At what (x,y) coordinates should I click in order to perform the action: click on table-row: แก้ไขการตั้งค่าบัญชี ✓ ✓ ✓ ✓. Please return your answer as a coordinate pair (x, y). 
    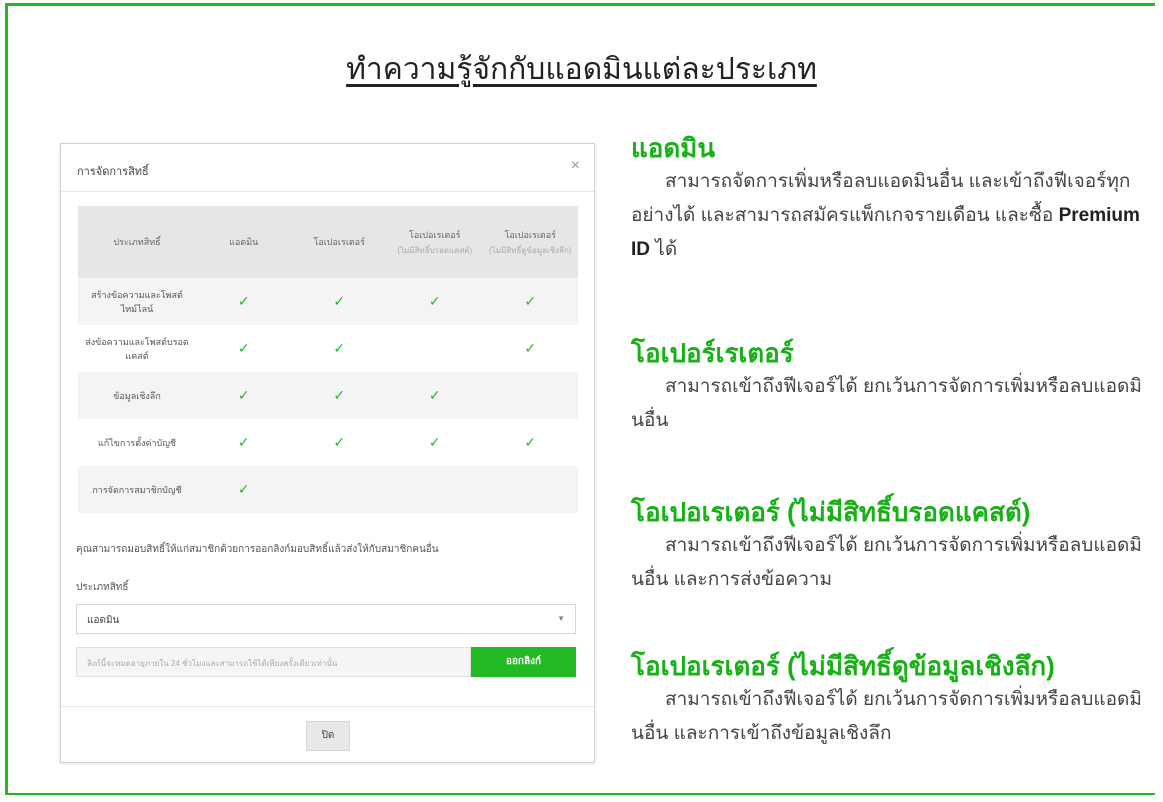
    Looking at the image, I should click on (328, 442).